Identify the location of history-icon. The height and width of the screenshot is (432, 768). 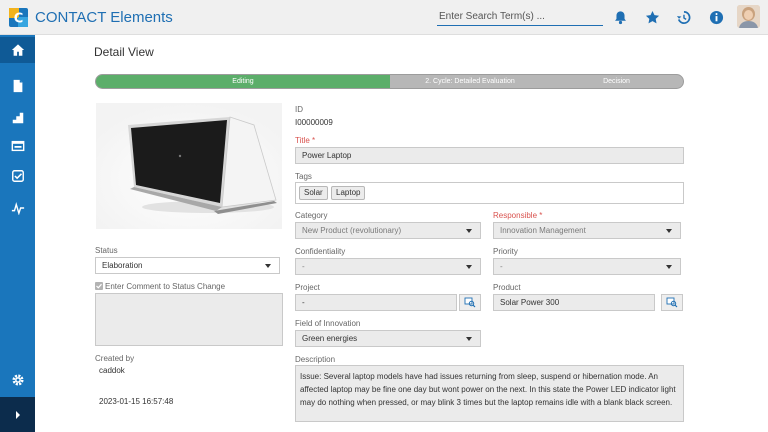
(683, 17).